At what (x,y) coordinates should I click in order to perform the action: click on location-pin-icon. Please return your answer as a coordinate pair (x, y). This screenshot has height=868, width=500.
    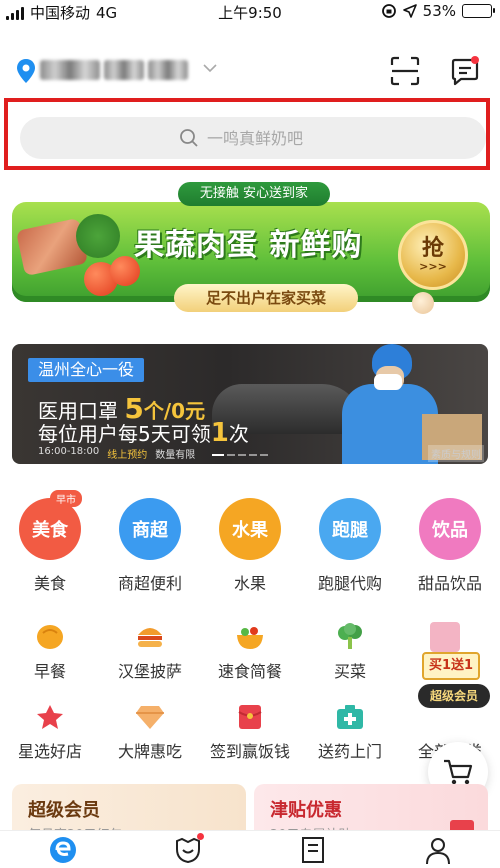
    Looking at the image, I should click on (26, 71).